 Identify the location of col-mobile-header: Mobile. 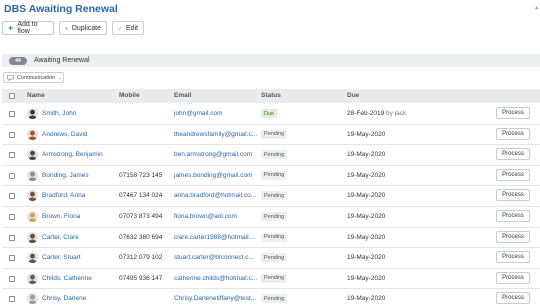
(129, 95).